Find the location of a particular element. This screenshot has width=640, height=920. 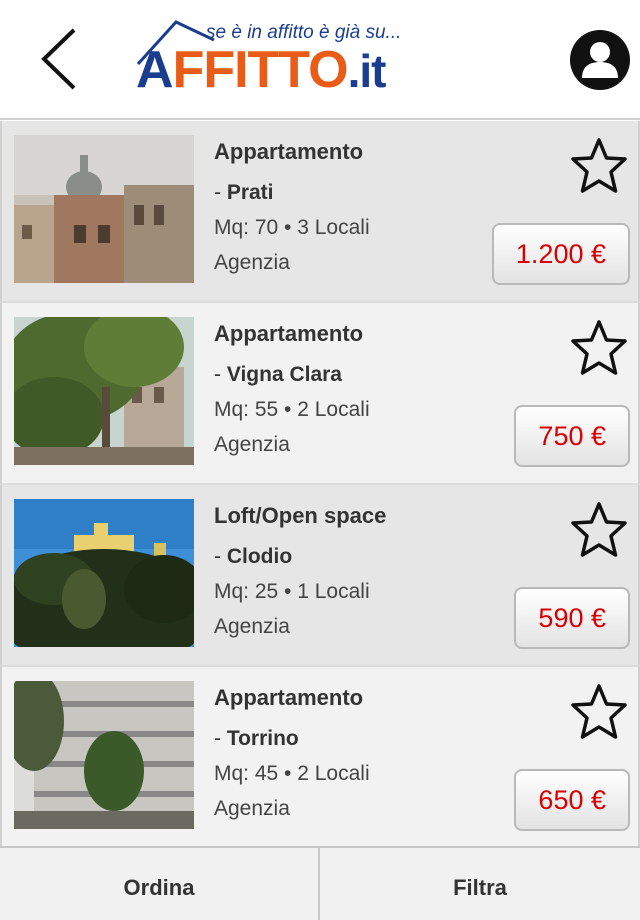

price-button: 750 € is located at coordinates (572, 436).